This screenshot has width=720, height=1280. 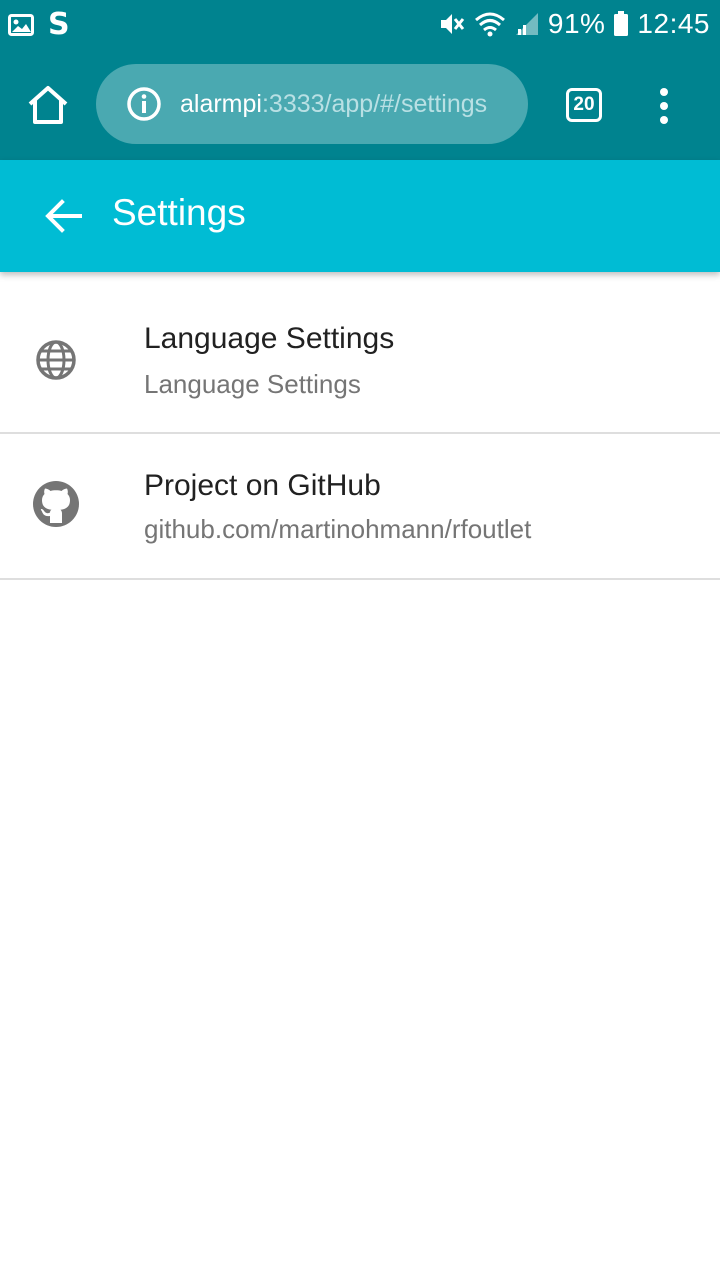 What do you see at coordinates (584, 105) in the screenshot?
I see `tab-switcher-button: 20` at bounding box center [584, 105].